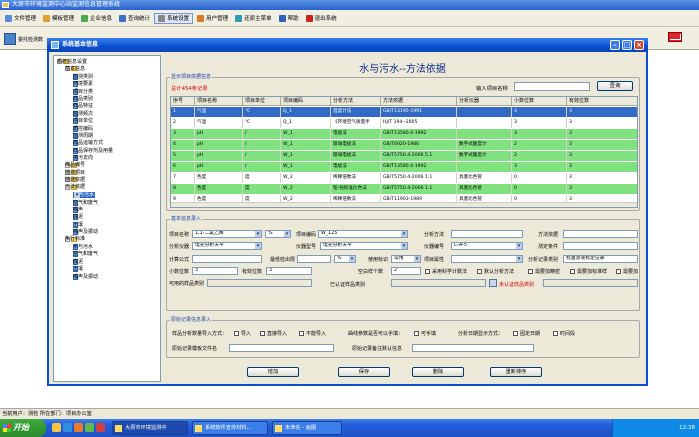  What do you see at coordinates (75, 239) in the screenshot?
I see `tree-node: - 执行标准` at bounding box center [75, 239].